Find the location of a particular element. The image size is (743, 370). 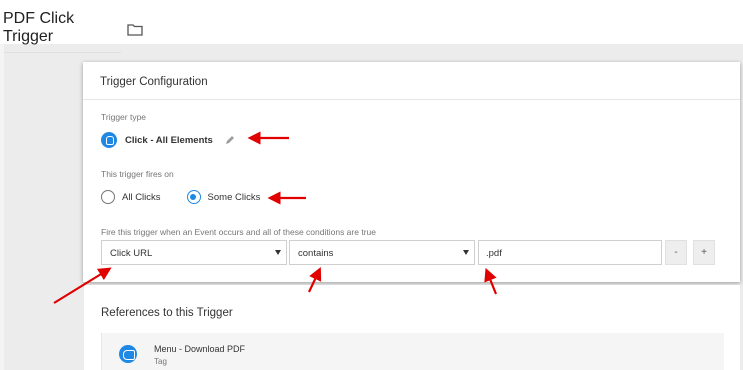

reference-name: Menu - Download PDF is located at coordinates (200, 349).